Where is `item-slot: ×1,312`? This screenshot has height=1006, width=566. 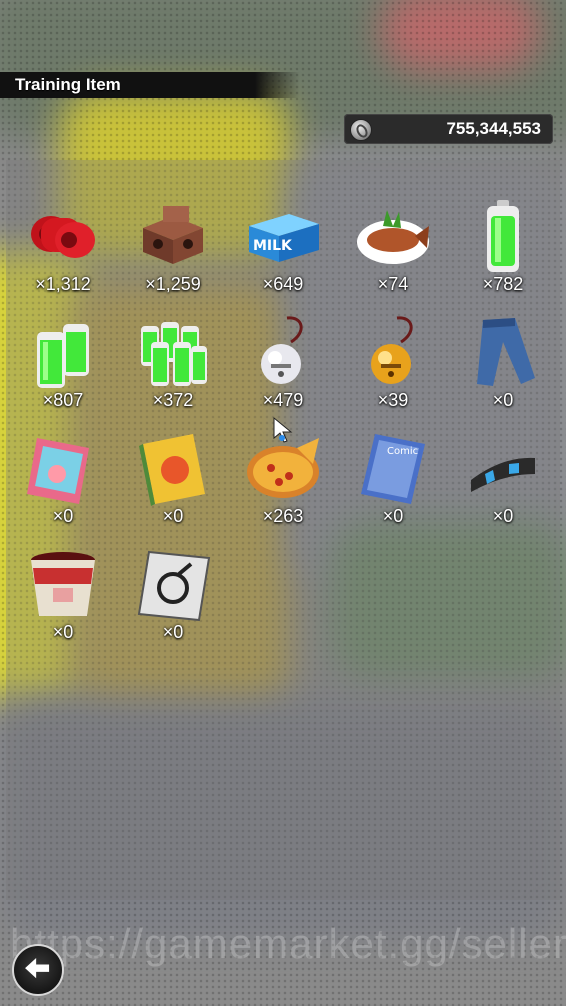 item-slot: ×1,312 is located at coordinates (63, 243).